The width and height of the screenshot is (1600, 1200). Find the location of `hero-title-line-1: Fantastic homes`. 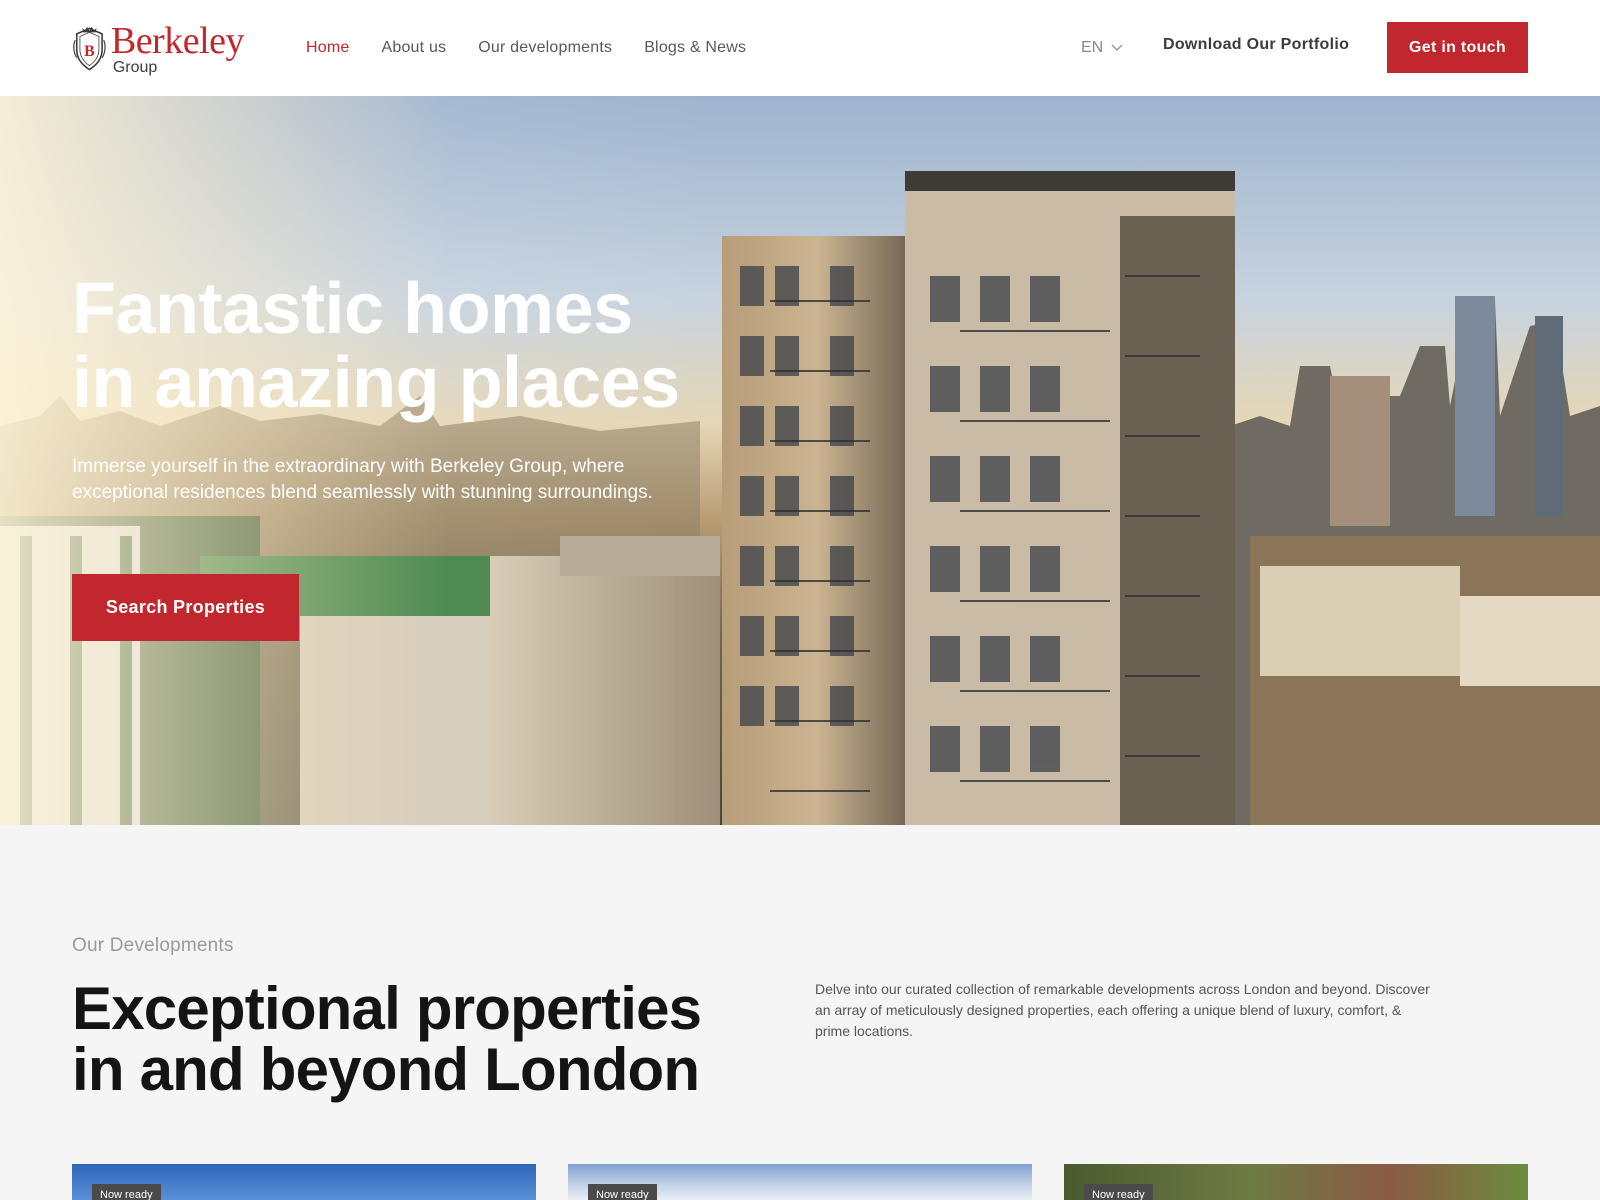

hero-title-line-1: Fantastic homes is located at coordinates (352, 309).